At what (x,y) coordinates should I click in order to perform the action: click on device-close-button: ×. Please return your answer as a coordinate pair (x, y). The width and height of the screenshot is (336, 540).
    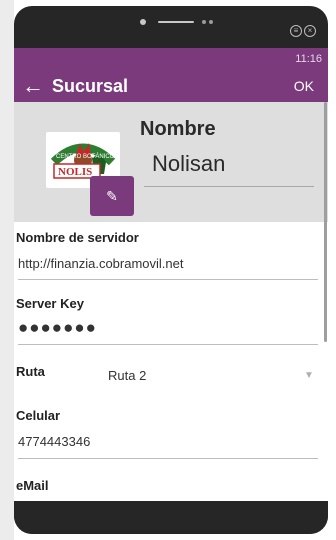
    Looking at the image, I should click on (310, 31).